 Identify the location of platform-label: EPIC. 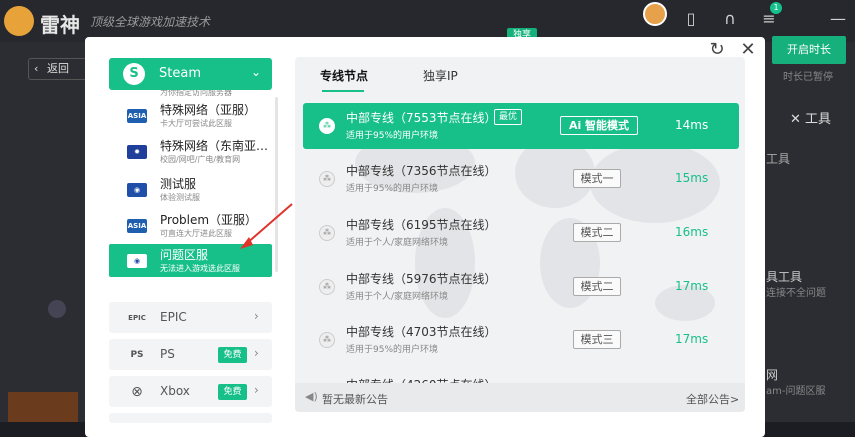
(173, 317).